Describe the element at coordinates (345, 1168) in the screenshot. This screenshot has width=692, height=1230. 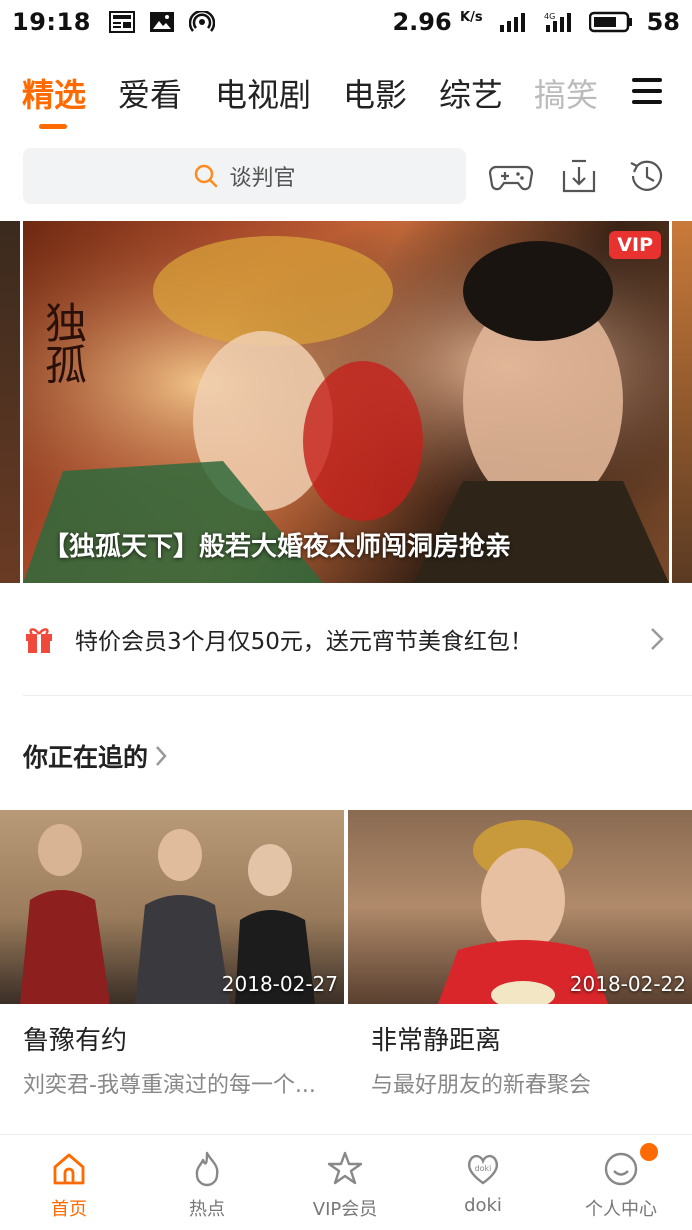
I see `vip-star-icon` at that location.